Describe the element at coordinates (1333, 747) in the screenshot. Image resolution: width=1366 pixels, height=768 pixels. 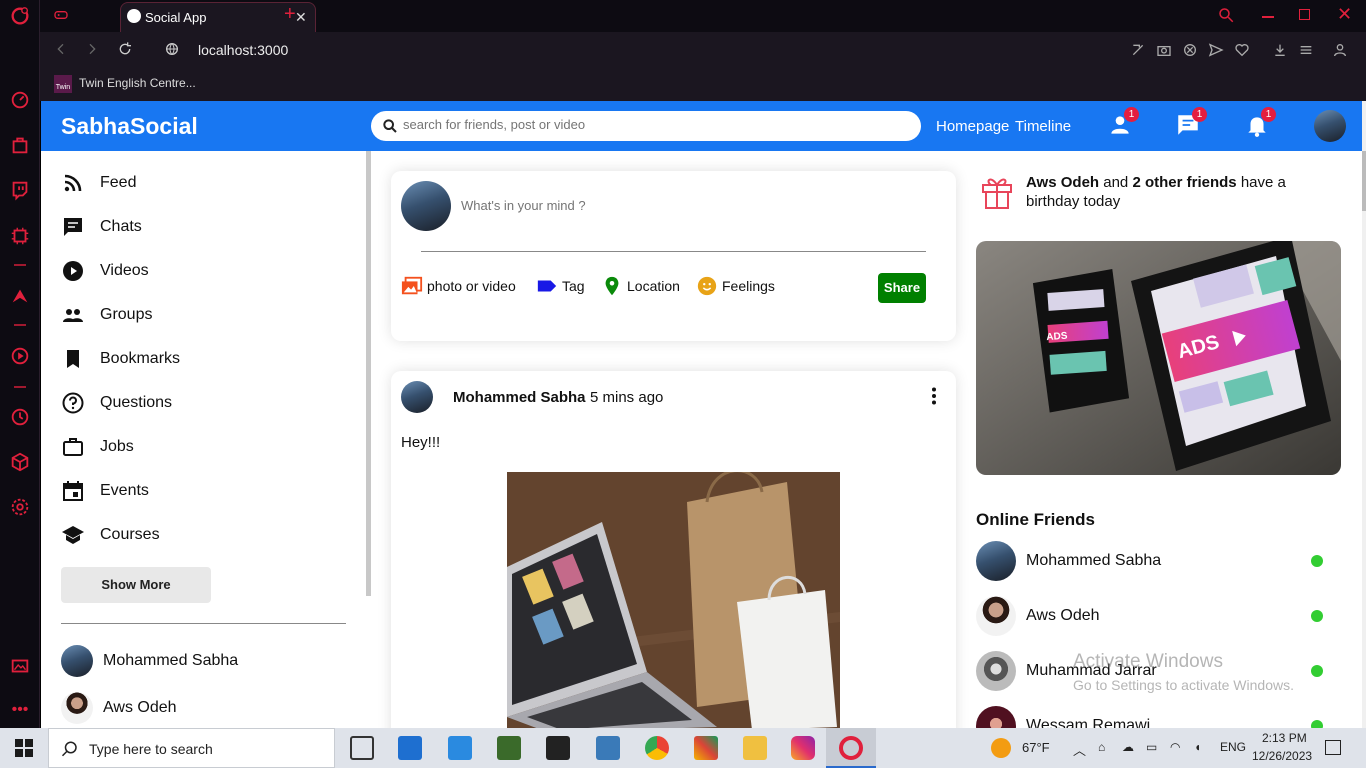
I see `notifications-center-icon` at that location.